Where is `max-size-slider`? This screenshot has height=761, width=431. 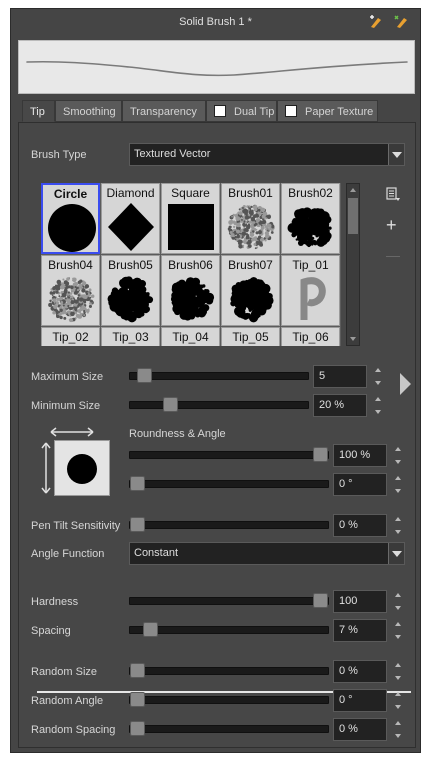
max-size-slider is located at coordinates (219, 375).